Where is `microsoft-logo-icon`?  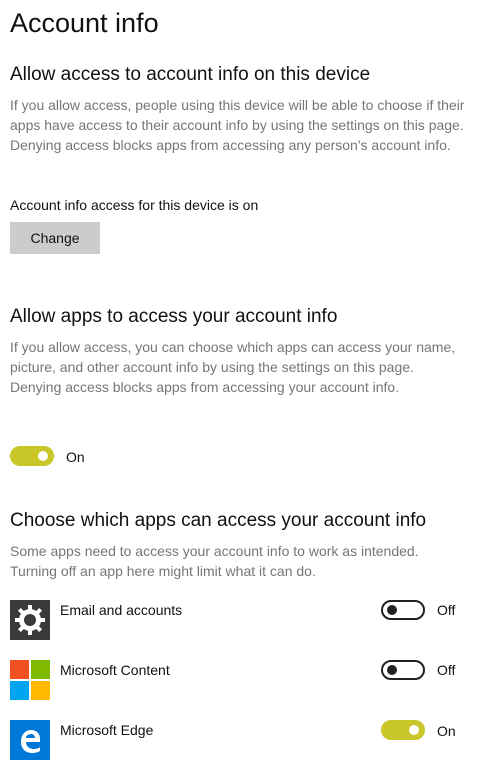 microsoft-logo-icon is located at coordinates (30, 680).